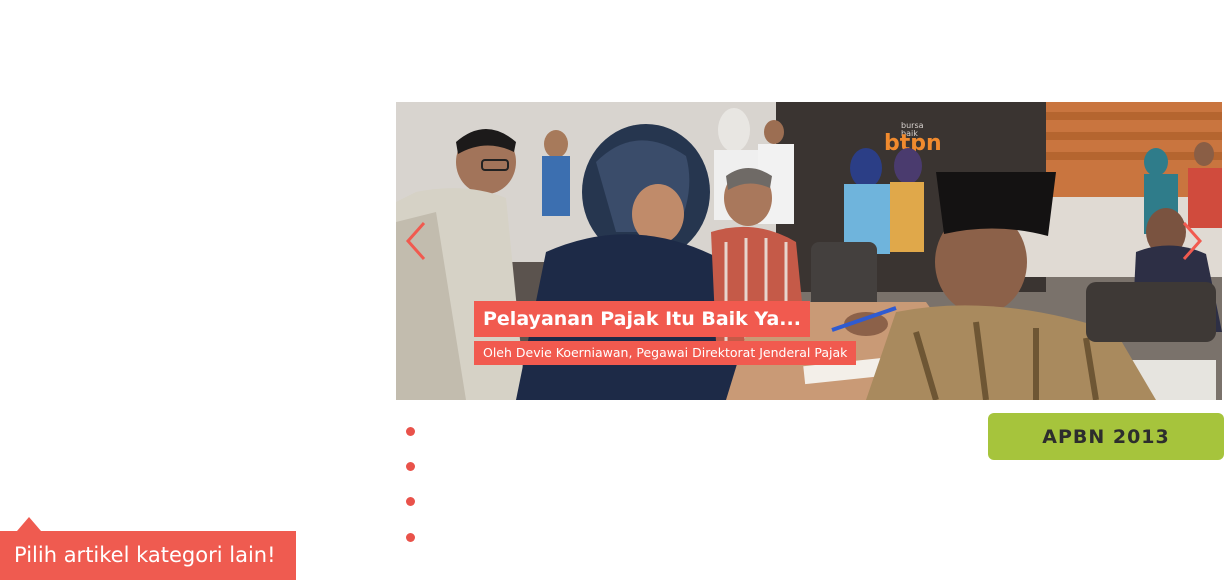 The image size is (1224, 588). Describe the element at coordinates (148, 555) in the screenshot. I see `choose-category-button: Pilih artikel kategori lain!` at that location.